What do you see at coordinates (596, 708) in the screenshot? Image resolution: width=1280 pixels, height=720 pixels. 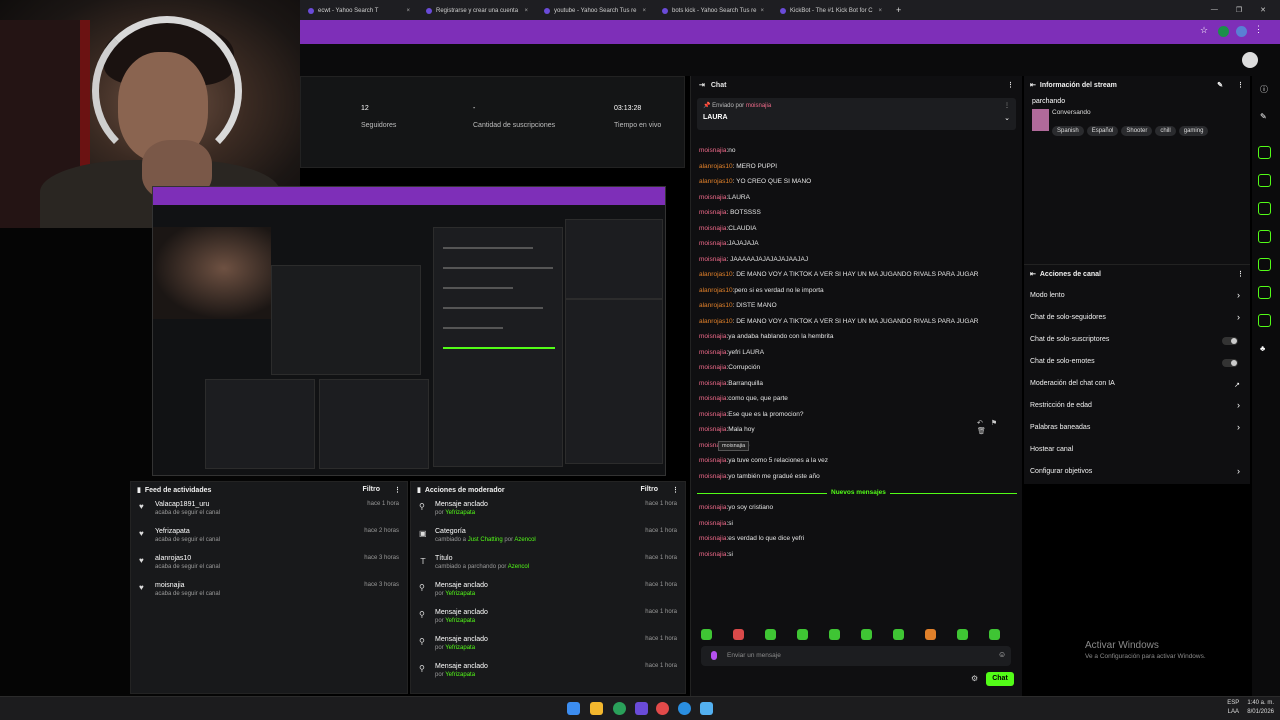 I see `file-explorer-icon` at bounding box center [596, 708].